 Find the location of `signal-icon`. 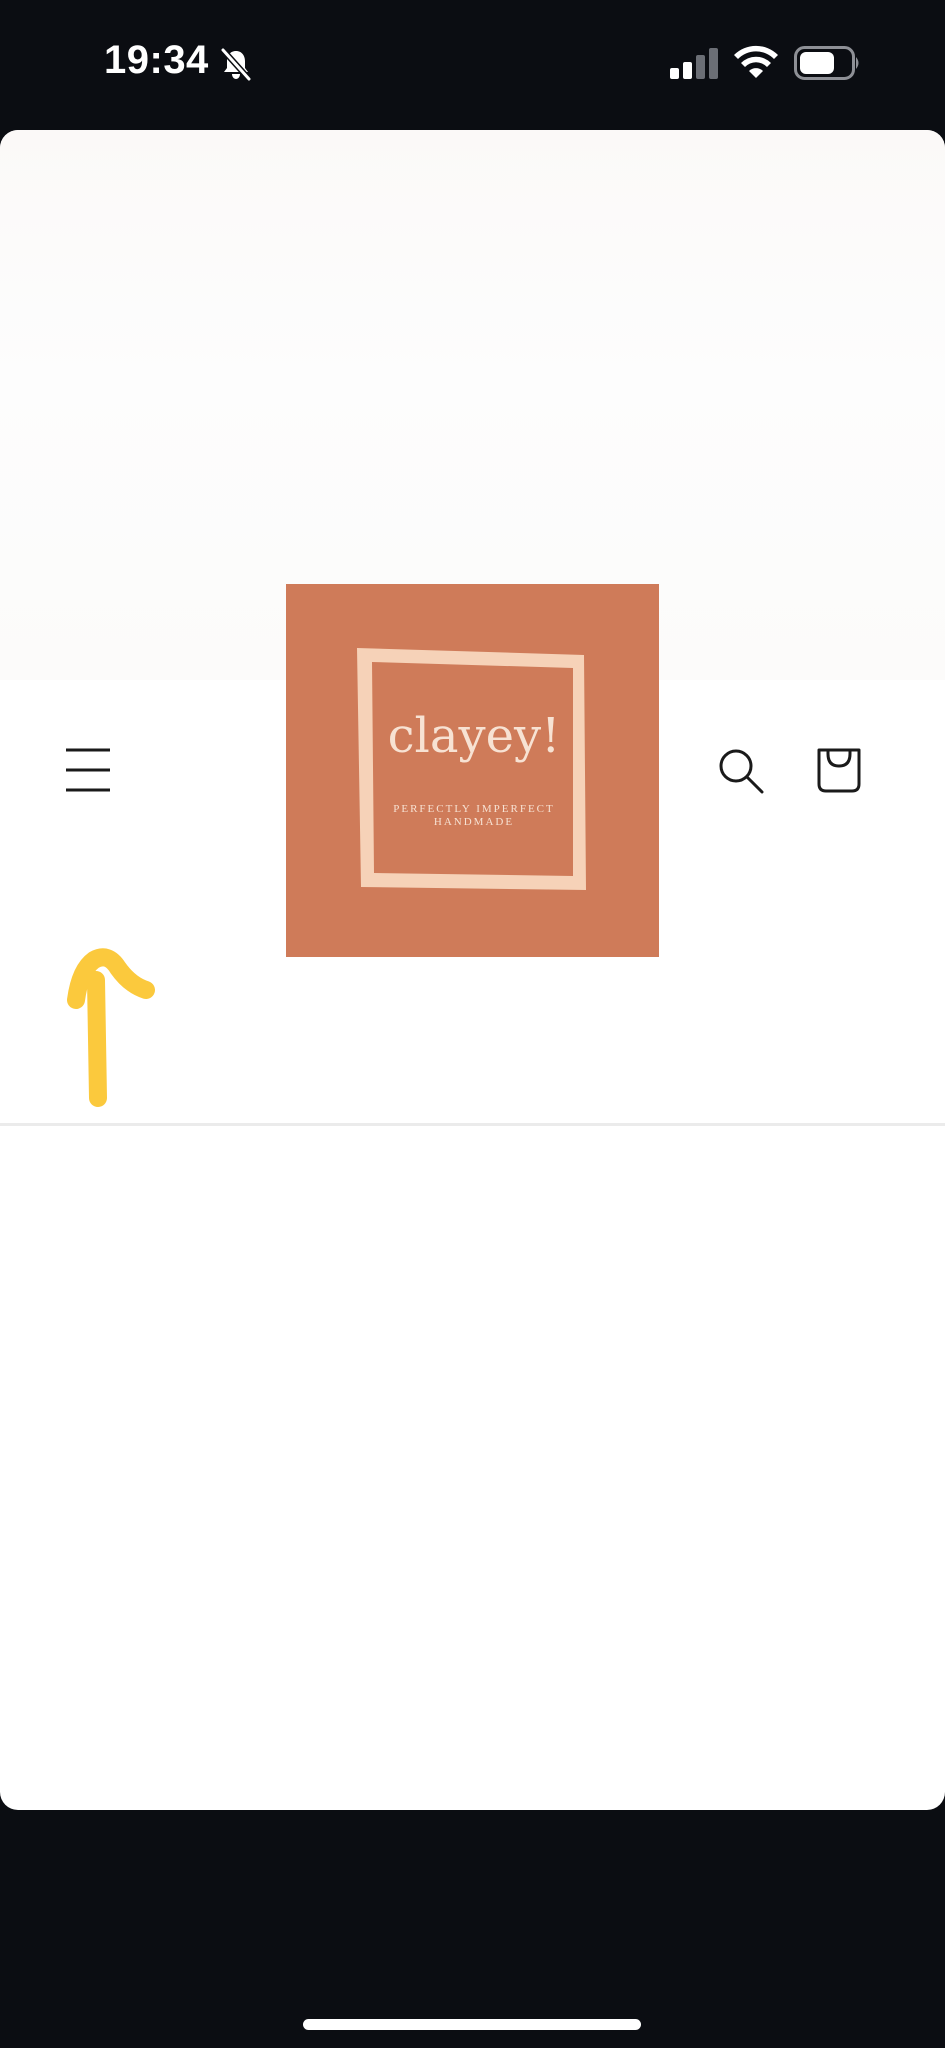

signal-icon is located at coordinates (694, 63).